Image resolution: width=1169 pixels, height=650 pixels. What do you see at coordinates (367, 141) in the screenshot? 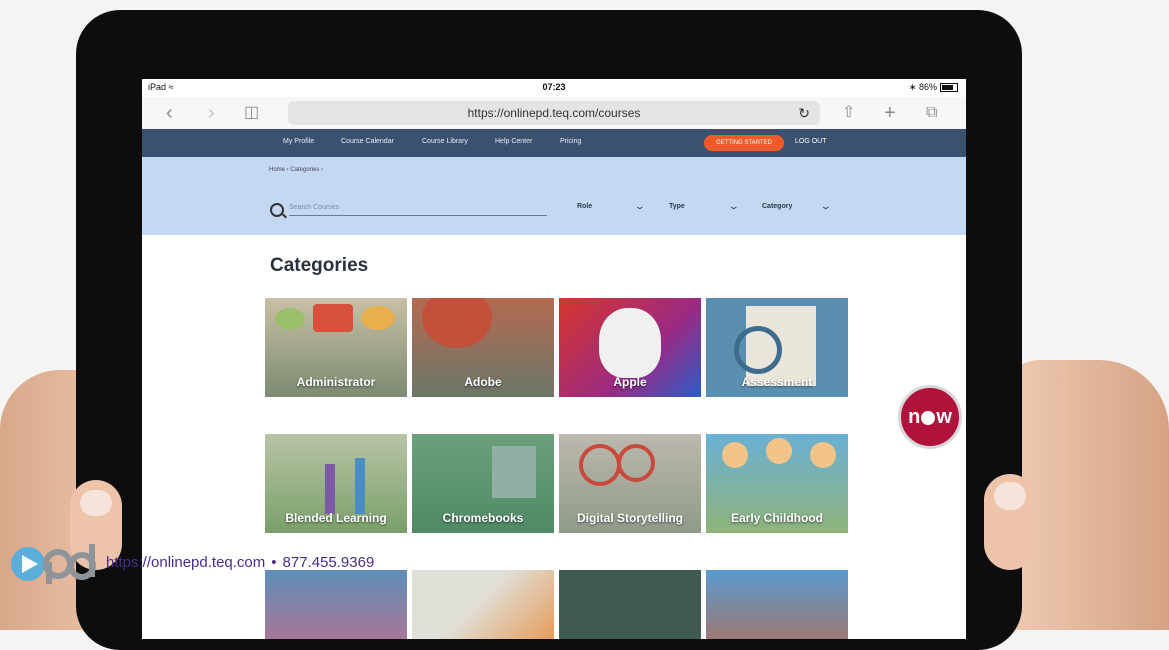
I see `nav-course-calendar: Course Calendar` at bounding box center [367, 141].